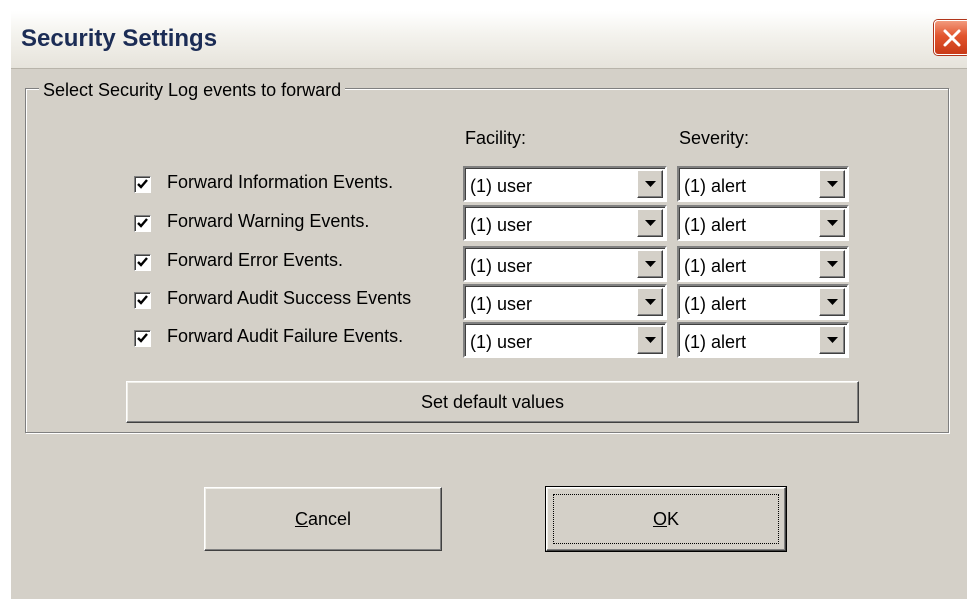 The height and width of the screenshot is (599, 967). What do you see at coordinates (763, 184) in the screenshot?
I see `severity-select-information: (1) alert` at bounding box center [763, 184].